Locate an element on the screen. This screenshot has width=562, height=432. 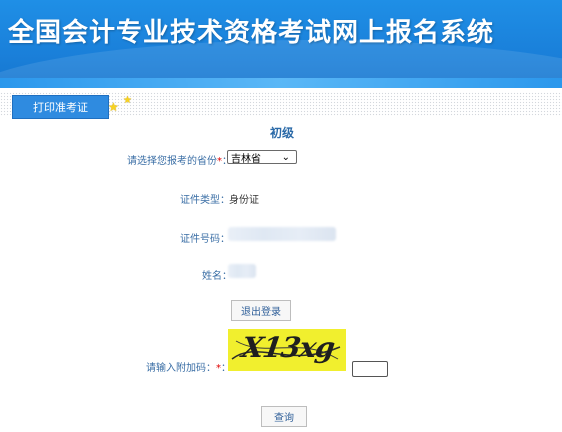
captcha-image: X13xg is located at coordinates (287, 350).